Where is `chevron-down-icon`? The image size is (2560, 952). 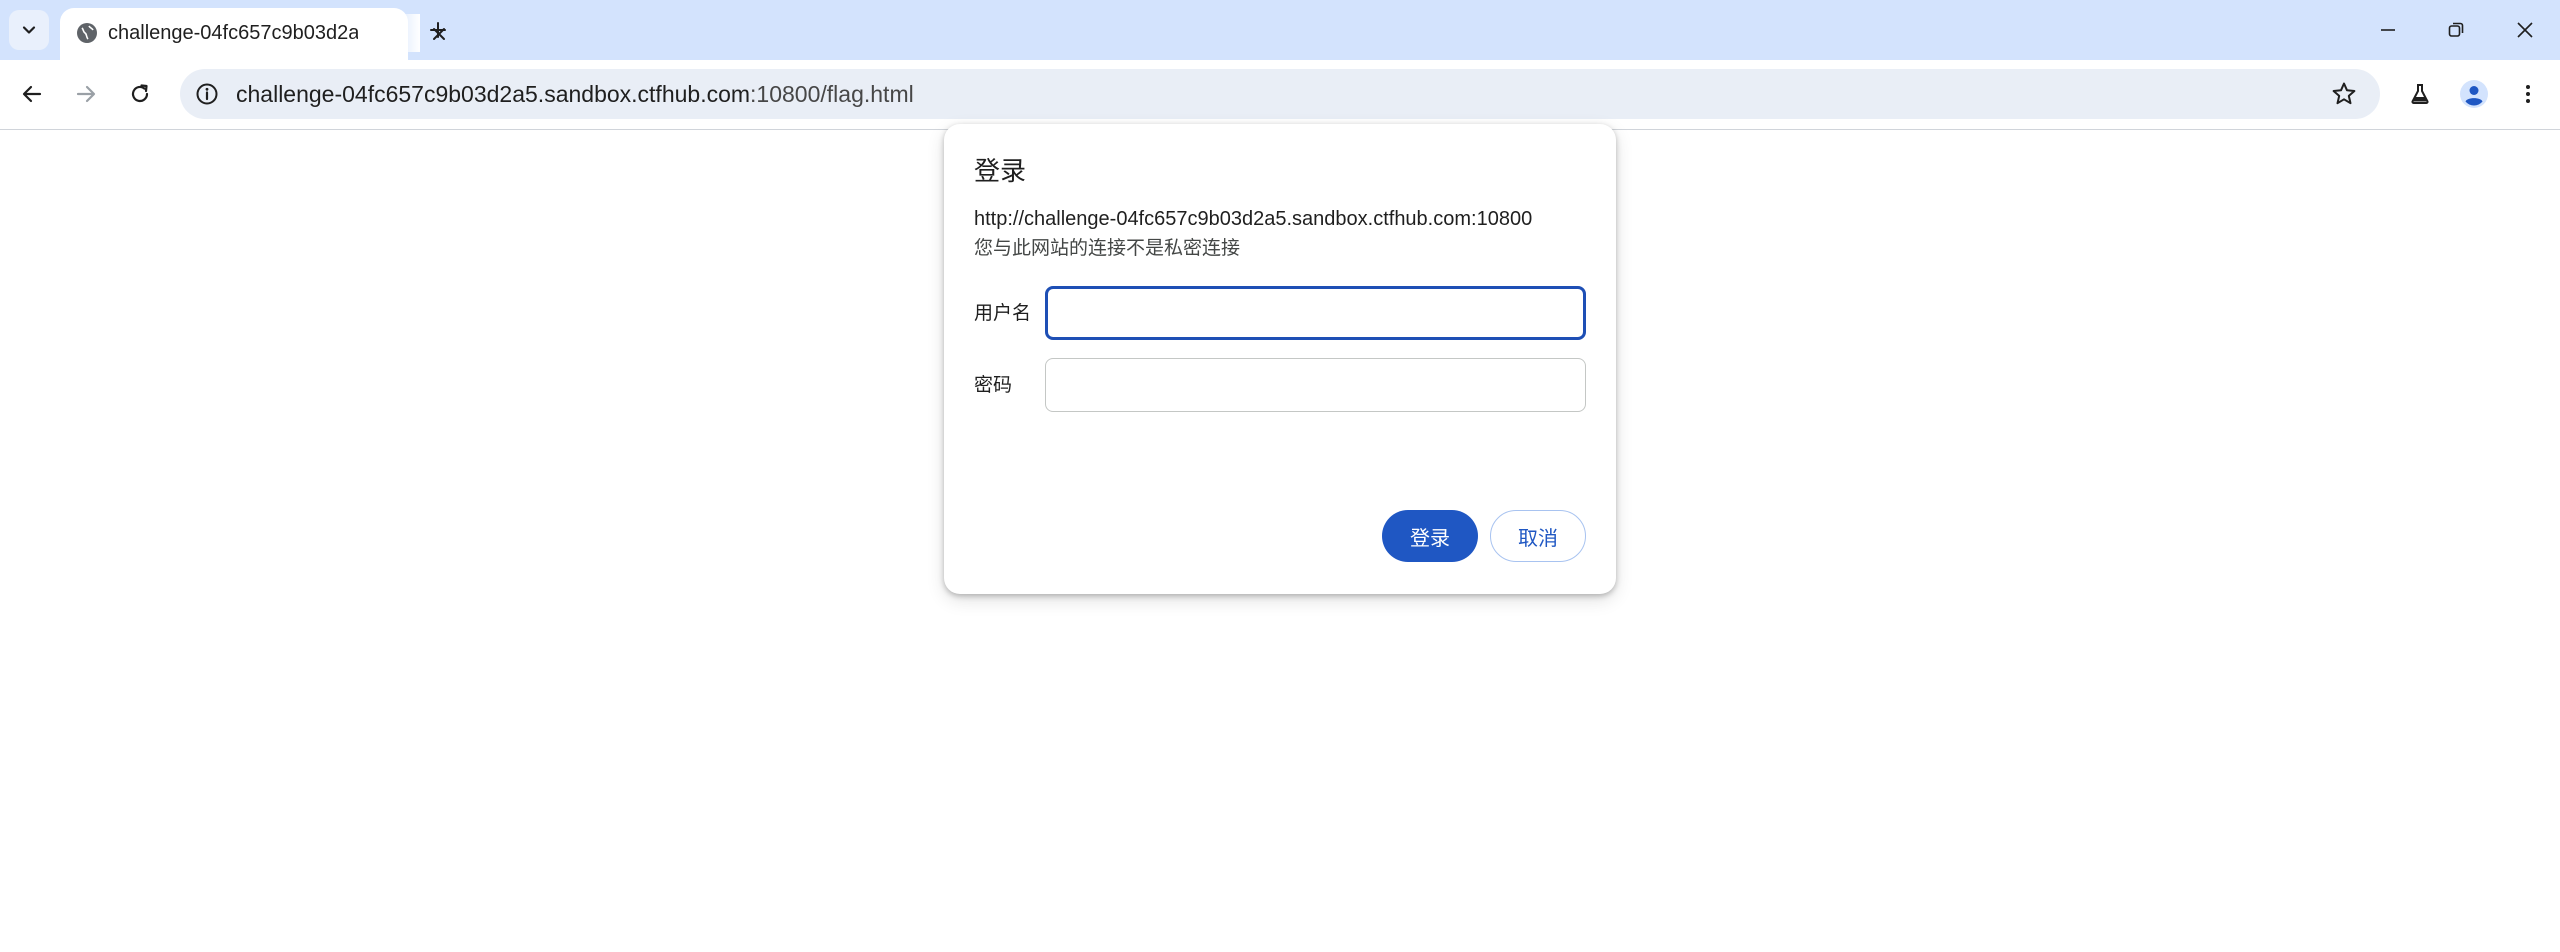 chevron-down-icon is located at coordinates (29, 30).